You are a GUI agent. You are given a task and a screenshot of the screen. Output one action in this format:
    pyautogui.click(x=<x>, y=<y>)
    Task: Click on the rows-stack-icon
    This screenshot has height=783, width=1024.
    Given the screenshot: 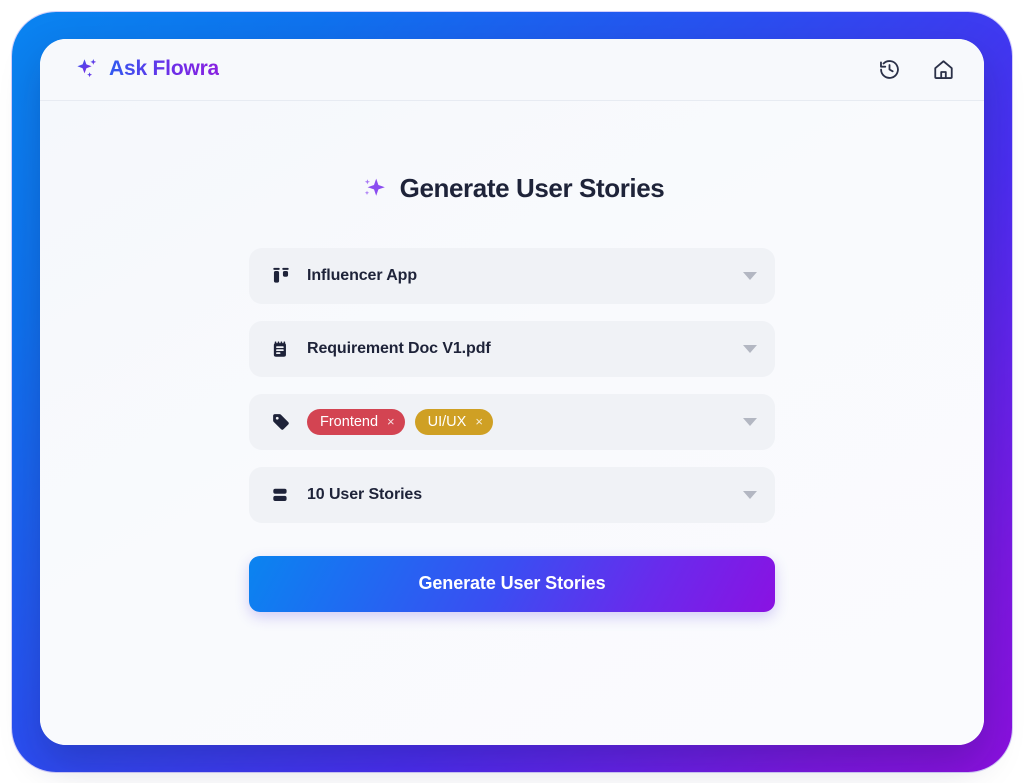 What is the action you would take?
    pyautogui.click(x=281, y=495)
    